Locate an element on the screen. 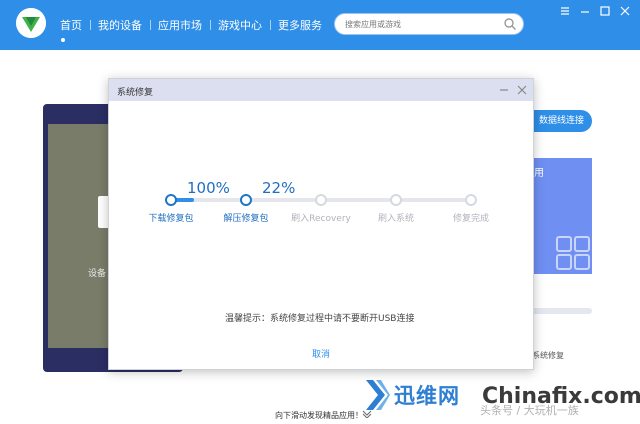 The height and width of the screenshot is (424, 640). main-nav: 首页 我的设备 应用市场 游戏中心 更多服务 is located at coordinates (191, 25).